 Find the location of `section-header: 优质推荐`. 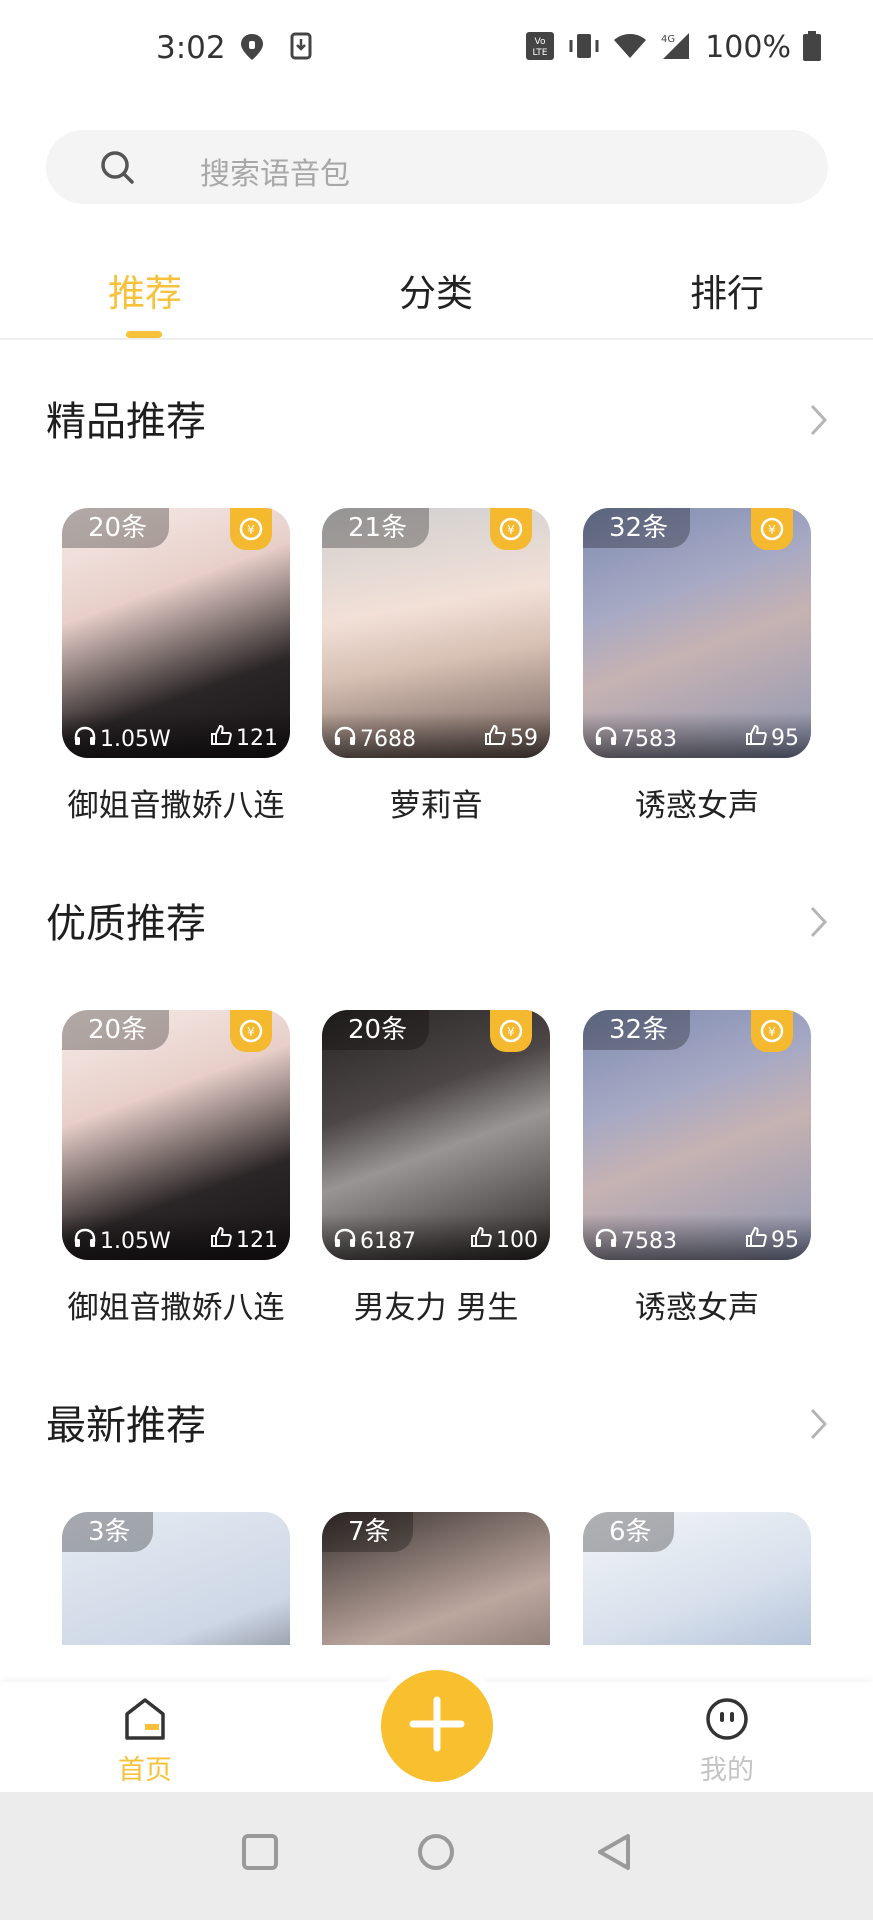

section-header: 优质推荐 is located at coordinates (436, 917).